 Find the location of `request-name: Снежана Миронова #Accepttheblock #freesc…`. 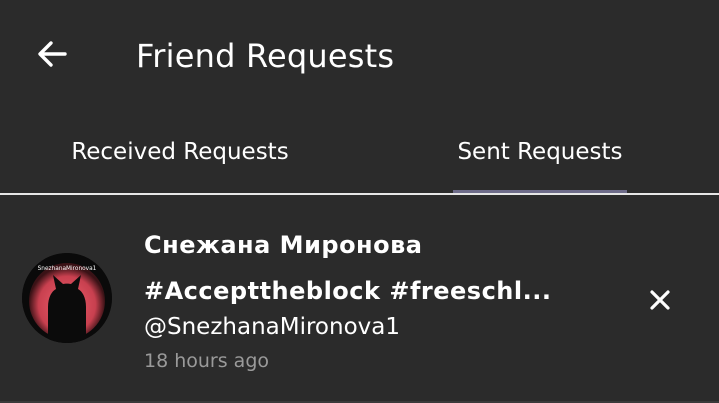

request-name: Снежана Миронова #Accepttheblock #freesc… is located at coordinates (374, 268).